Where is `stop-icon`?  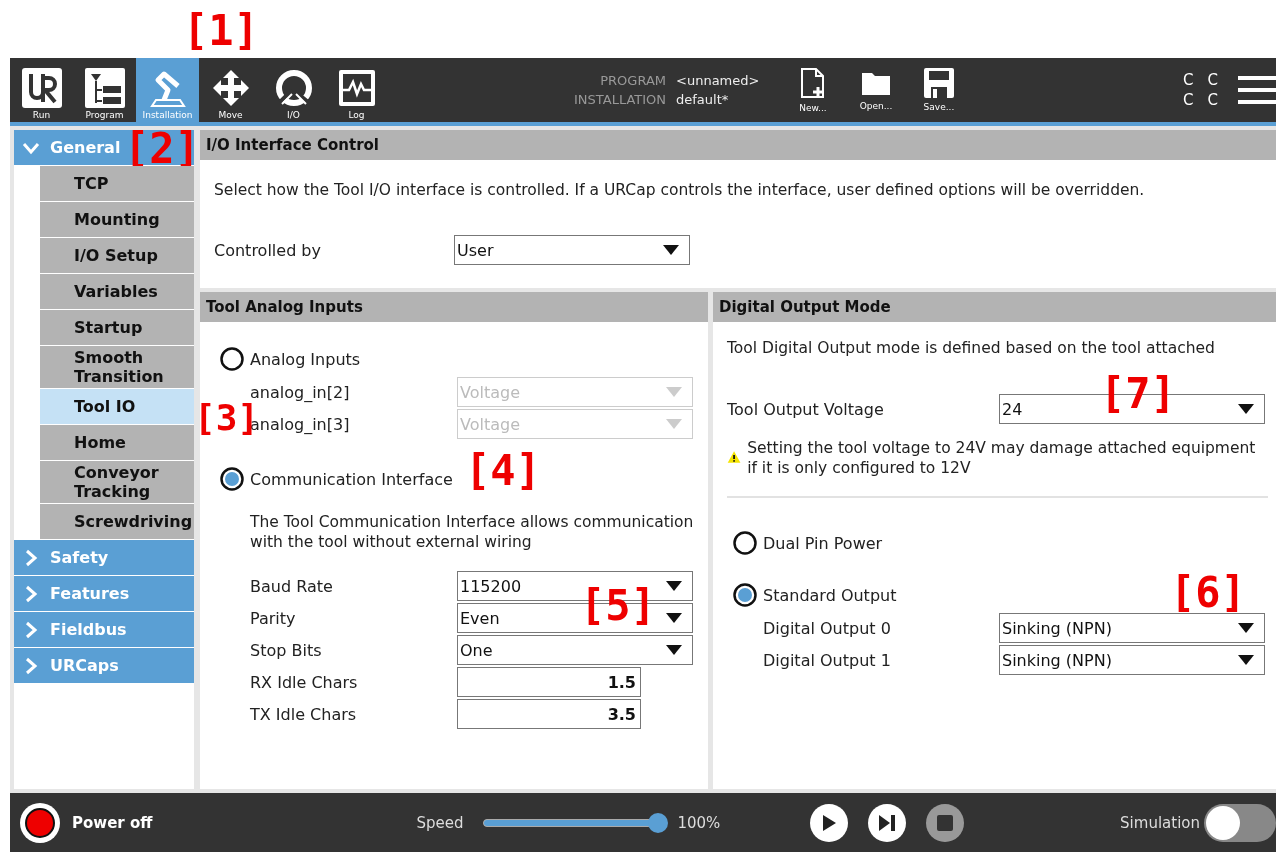
stop-icon is located at coordinates (945, 822).